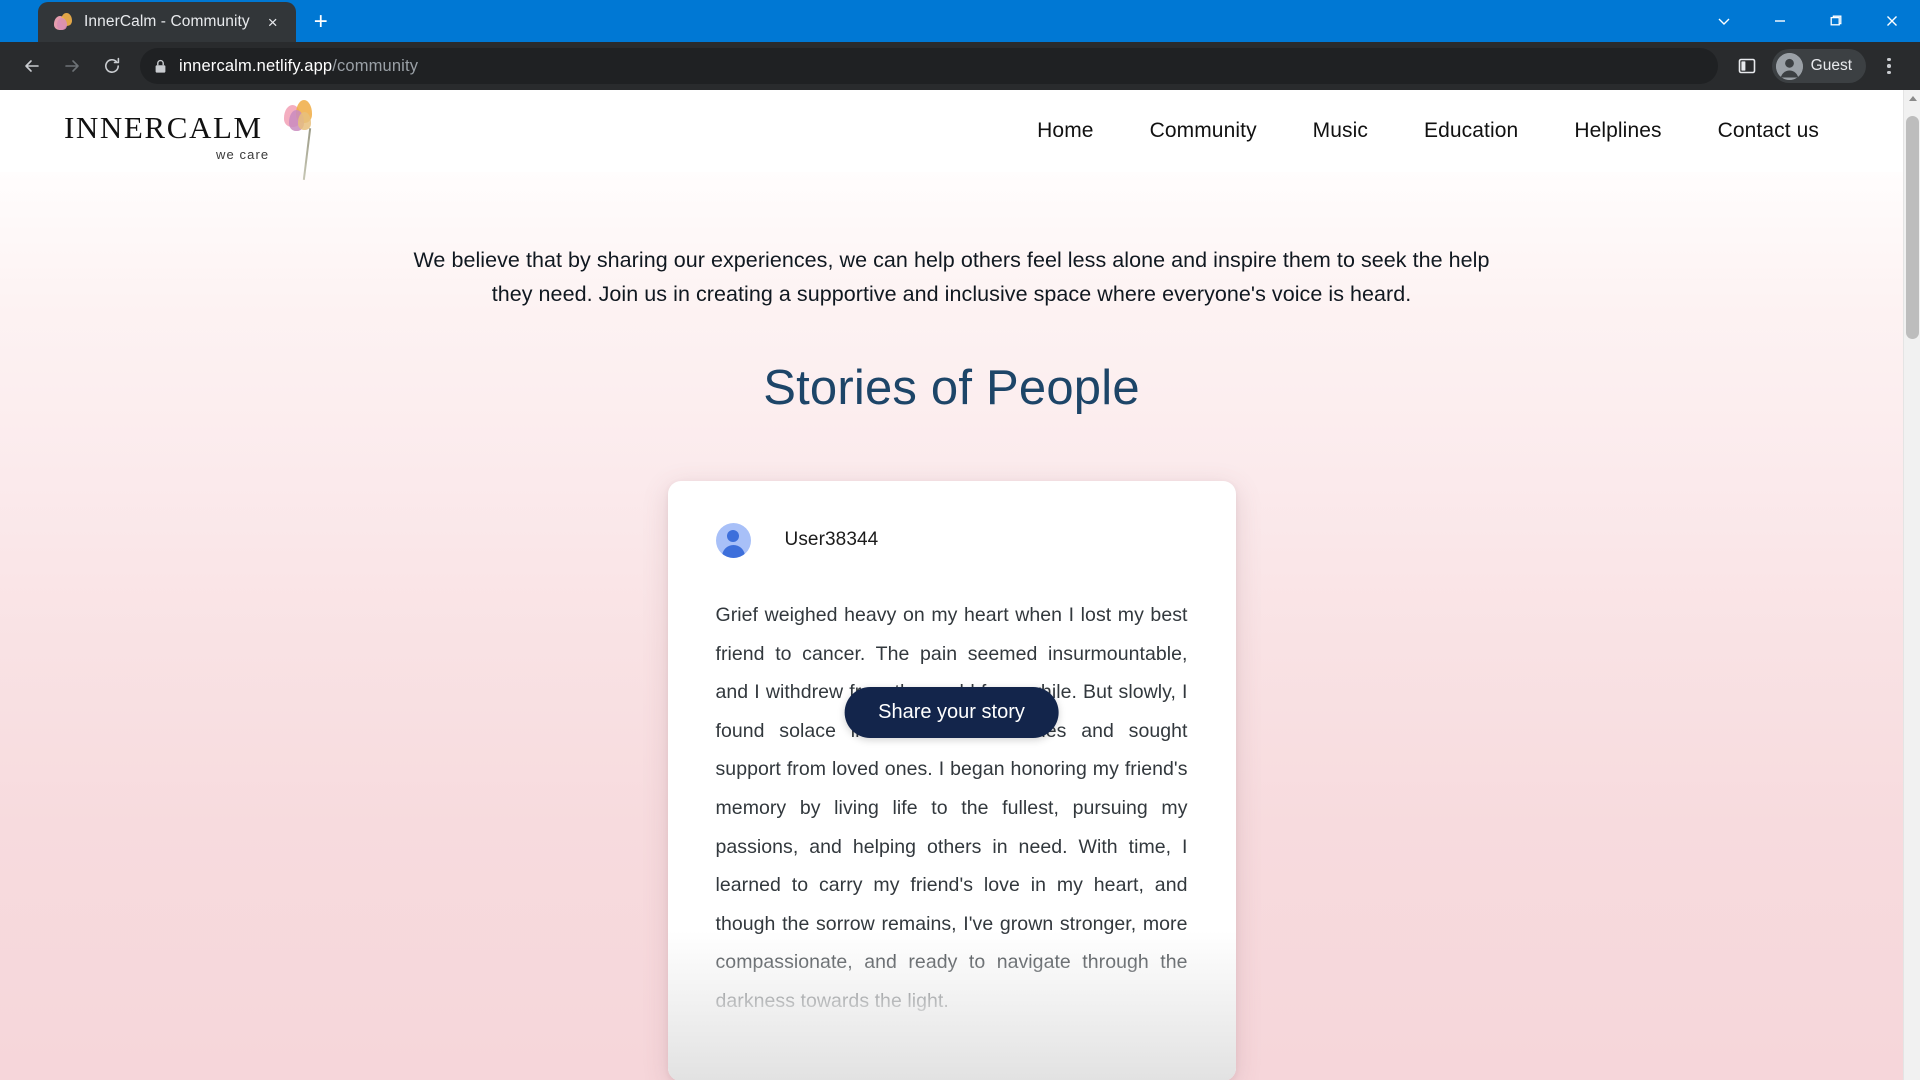 The image size is (1920, 1080). I want to click on close-icon, so click(1892, 21).